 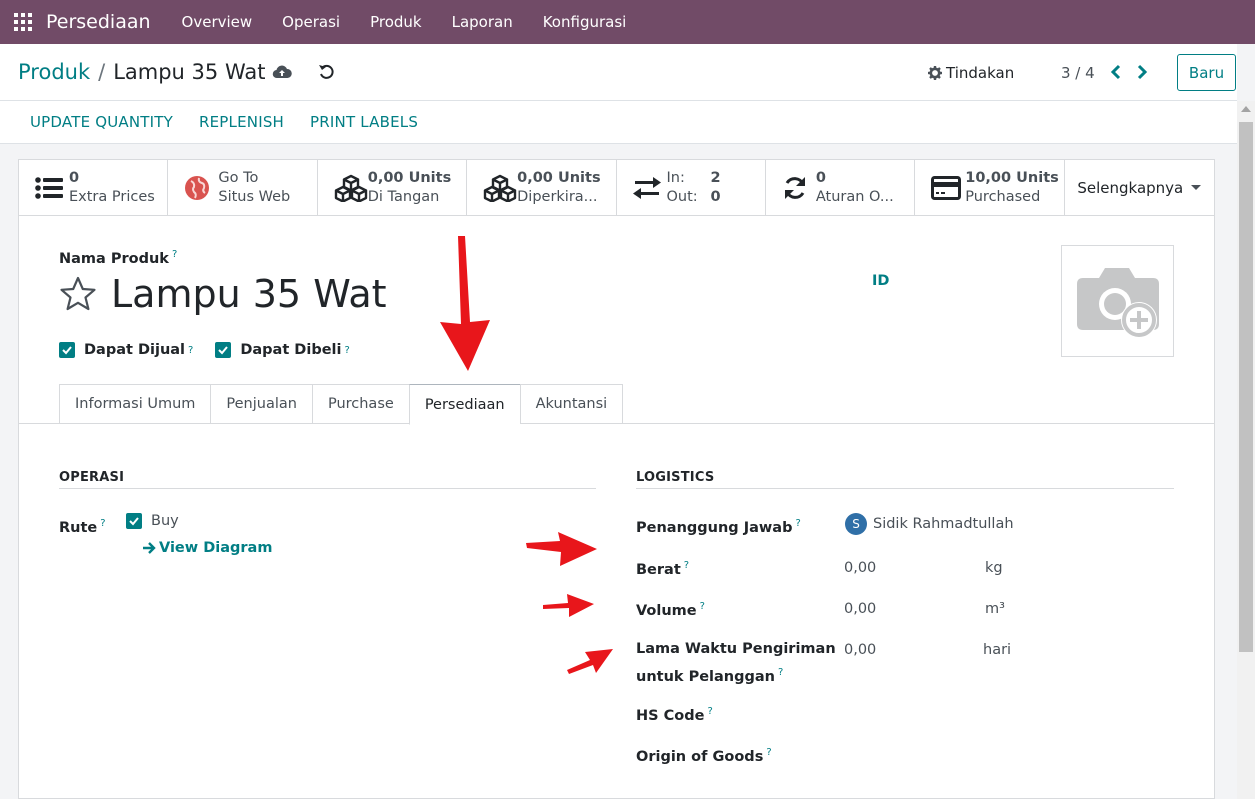 I want to click on responsible-field: S Sidik Rahmadtullah, so click(x=929, y=524).